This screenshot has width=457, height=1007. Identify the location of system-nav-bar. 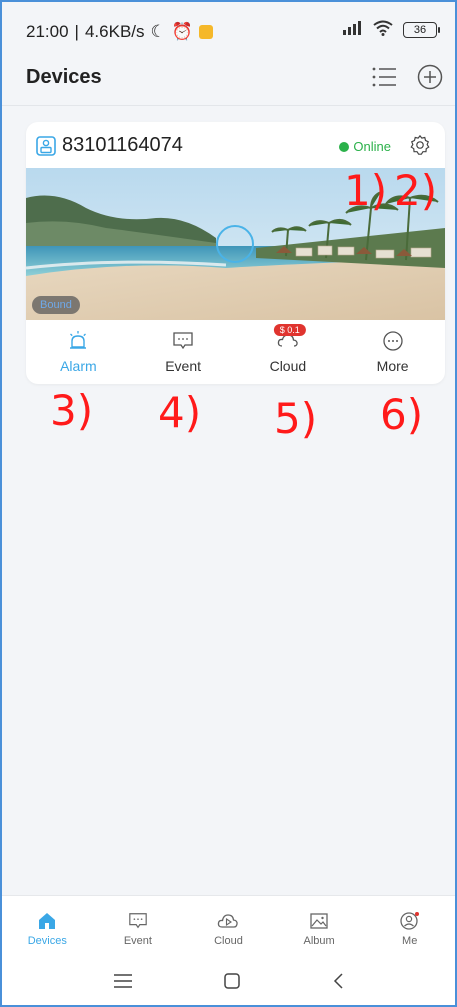
(228, 983).